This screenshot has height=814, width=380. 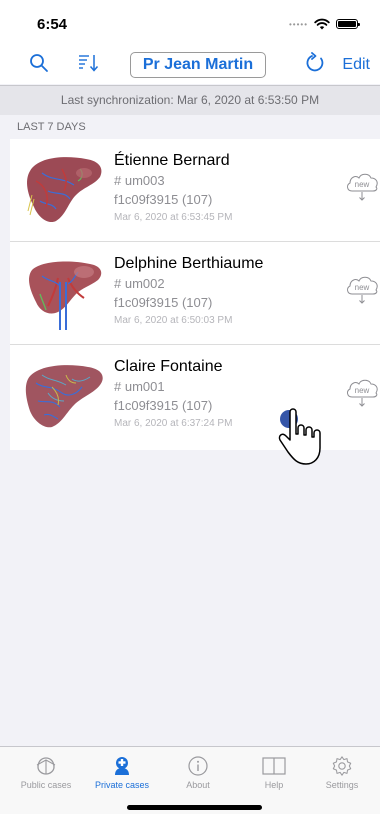 What do you see at coordinates (139, 180) in the screenshot?
I see `case-id: # um003` at bounding box center [139, 180].